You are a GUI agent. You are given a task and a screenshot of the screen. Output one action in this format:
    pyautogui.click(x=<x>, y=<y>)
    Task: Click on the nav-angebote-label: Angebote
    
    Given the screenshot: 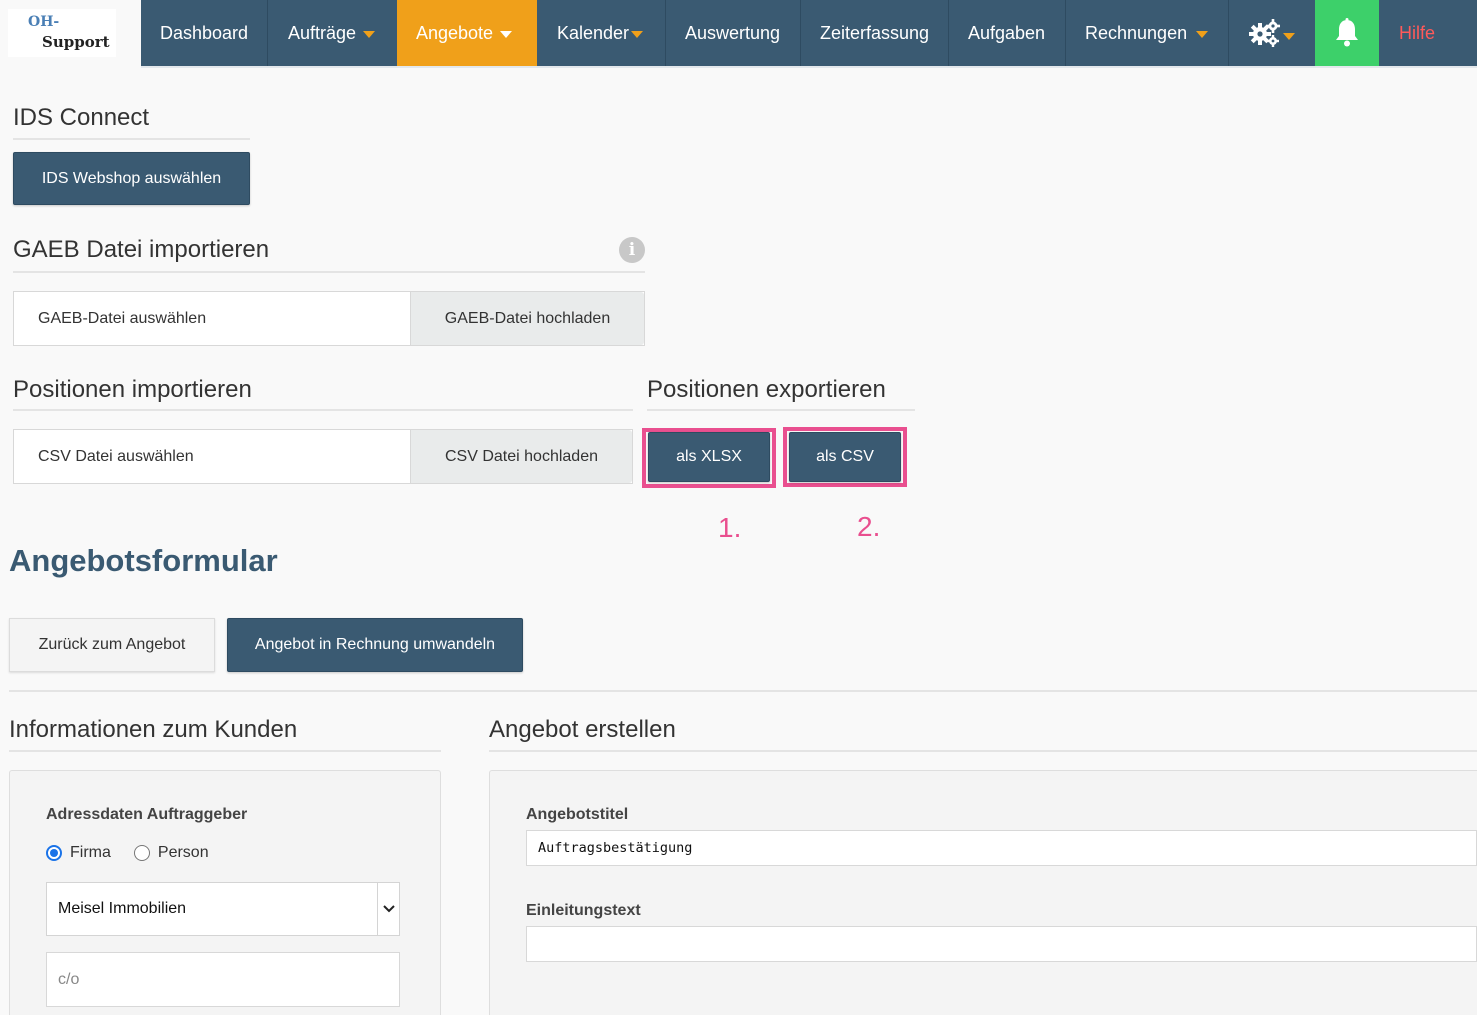 What is the action you would take?
    pyautogui.click(x=455, y=32)
    